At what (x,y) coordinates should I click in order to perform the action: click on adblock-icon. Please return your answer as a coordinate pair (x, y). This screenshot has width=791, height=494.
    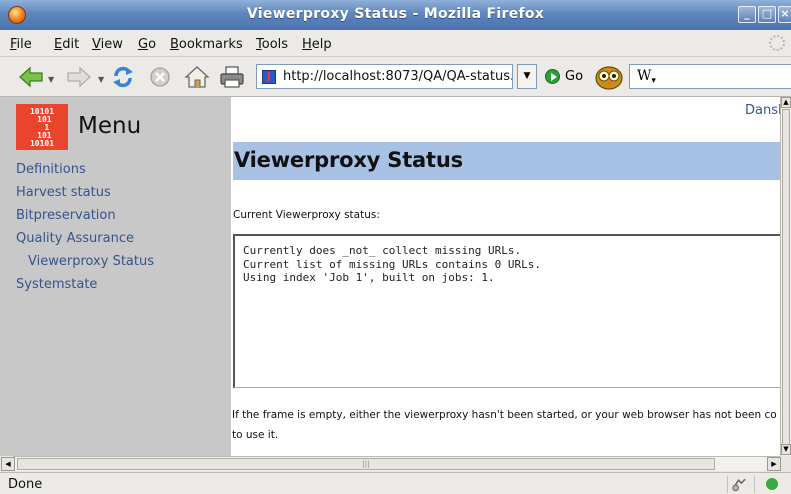
    Looking at the image, I should click on (738, 484).